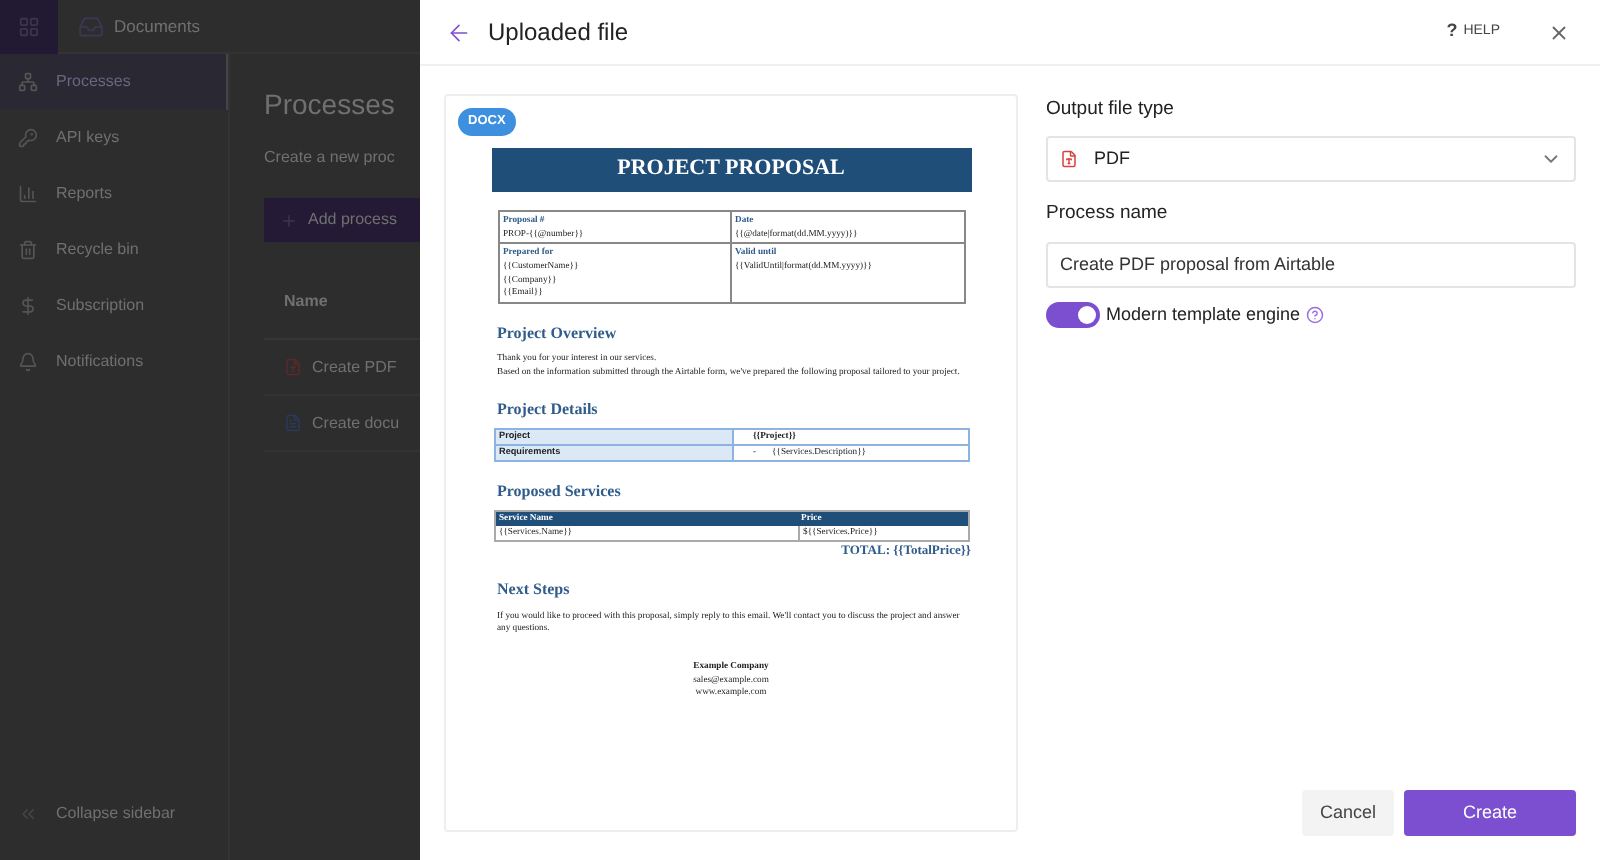 This screenshot has height=860, width=1600. I want to click on modal-title: Uploaded file, so click(558, 33).